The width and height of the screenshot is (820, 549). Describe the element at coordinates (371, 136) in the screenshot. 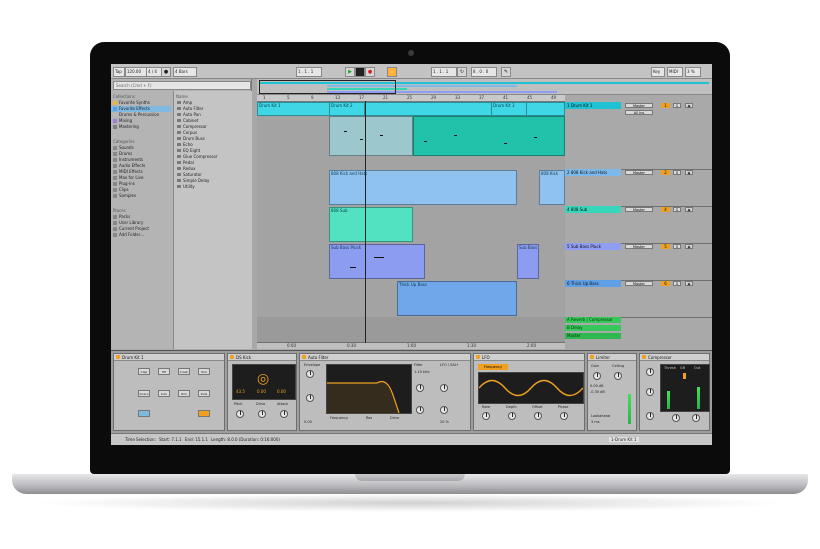

I see `clip-selected` at that location.